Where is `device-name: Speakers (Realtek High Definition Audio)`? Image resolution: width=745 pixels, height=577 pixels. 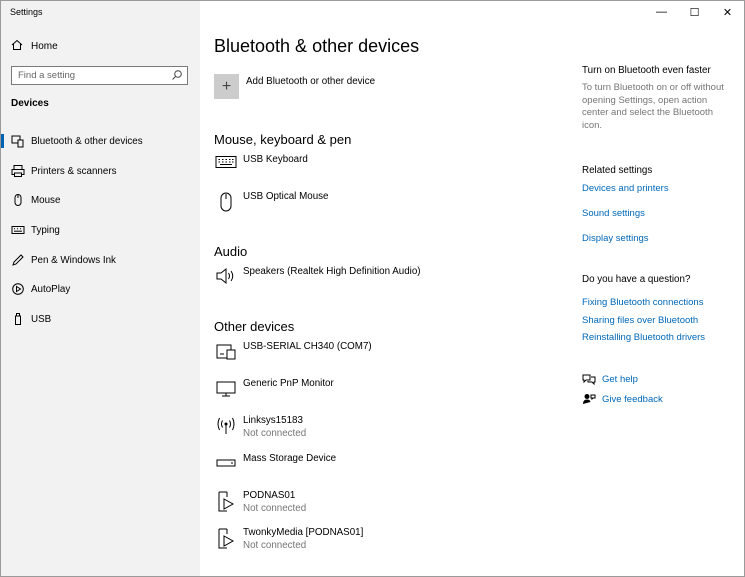 device-name: Speakers (Realtek High Definition Audio) is located at coordinates (332, 271).